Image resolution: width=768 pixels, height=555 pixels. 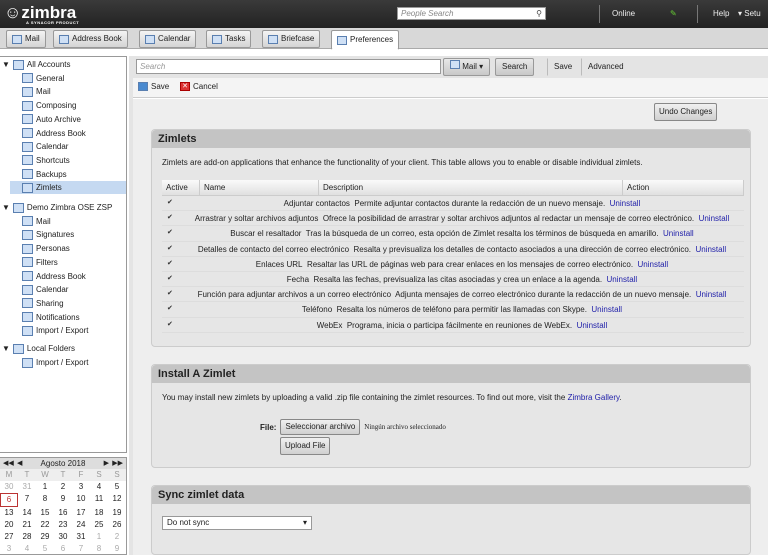 I want to click on people-search-input: People Search ⚲, so click(x=471, y=13).